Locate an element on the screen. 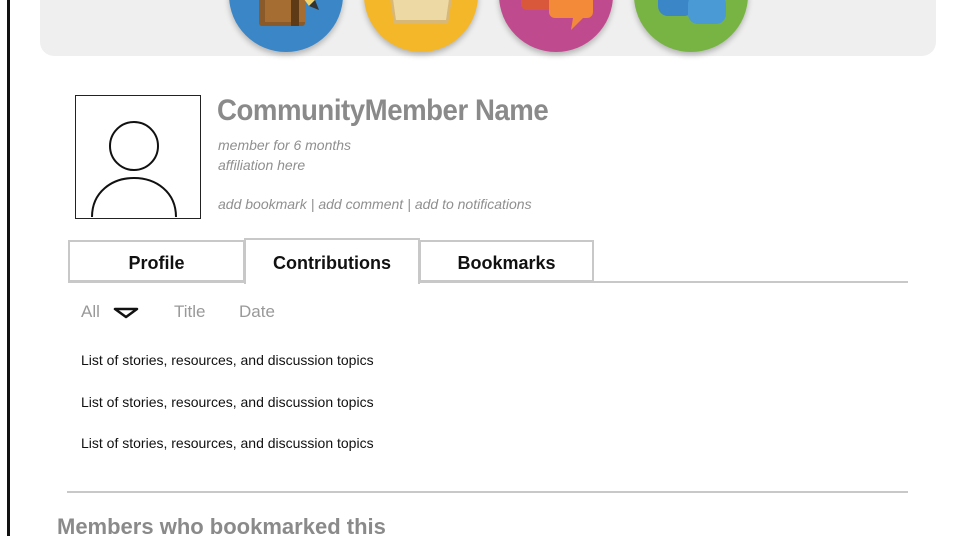  chat-bubbles-icon is located at coordinates (556, 26).